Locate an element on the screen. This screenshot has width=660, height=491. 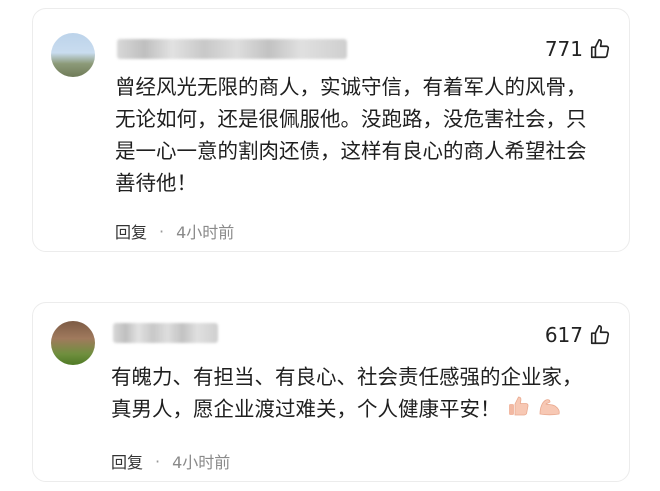
flexed-biceps-emoji is located at coordinates (550, 410).